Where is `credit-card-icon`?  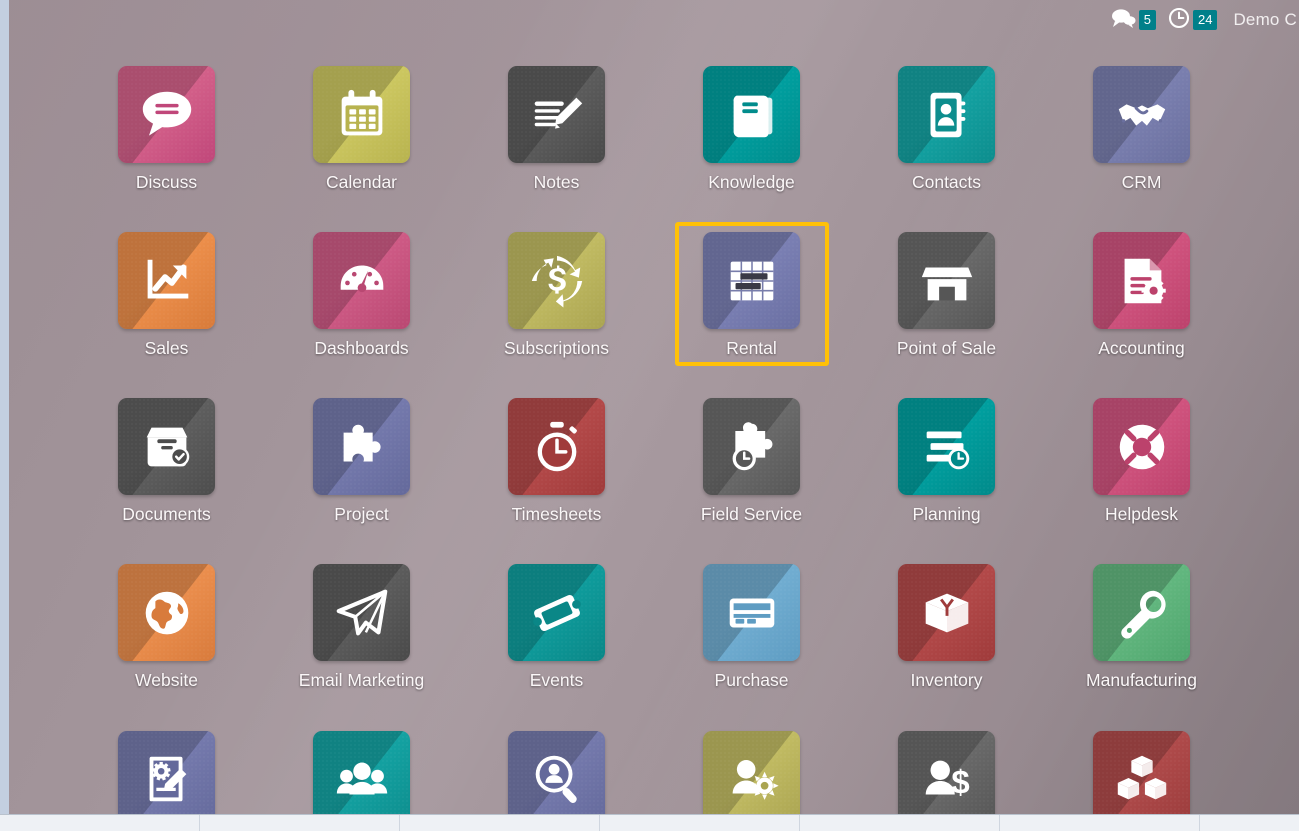 credit-card-icon is located at coordinates (751, 613).